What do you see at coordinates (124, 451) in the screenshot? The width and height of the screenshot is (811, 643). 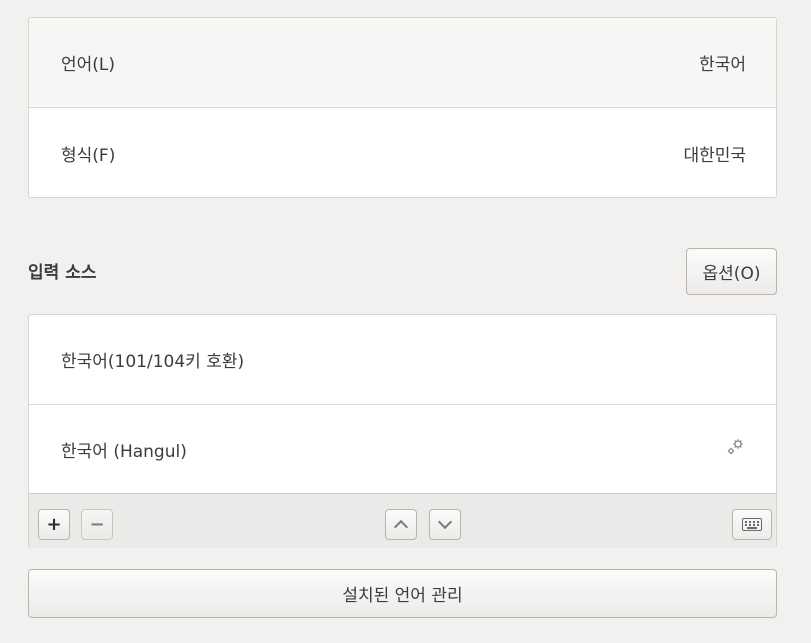 I see `input-source-label: 한국어 (Hangul)` at bounding box center [124, 451].